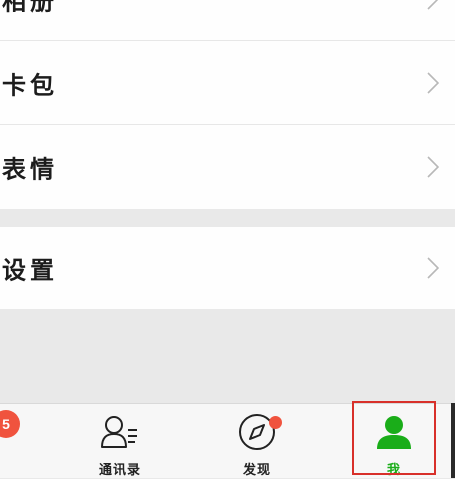 This screenshot has width=455, height=479. Describe the element at coordinates (30, 7) in the screenshot. I see `menu-item-label: 相册` at that location.